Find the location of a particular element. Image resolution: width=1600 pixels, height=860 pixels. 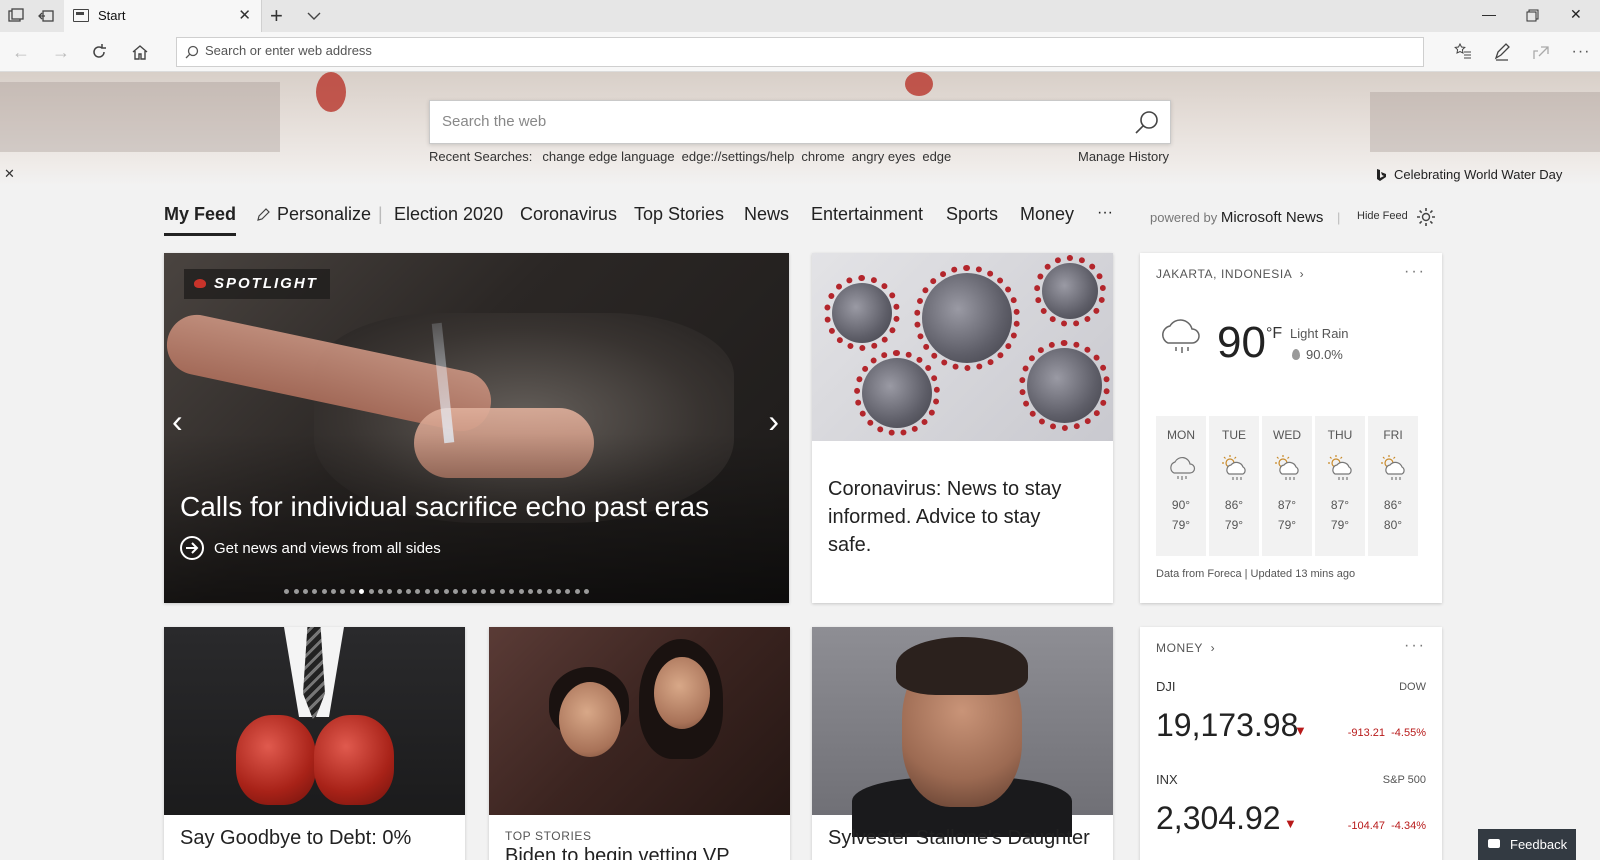

forecast-day-label: WED is located at coordinates (1287, 435).